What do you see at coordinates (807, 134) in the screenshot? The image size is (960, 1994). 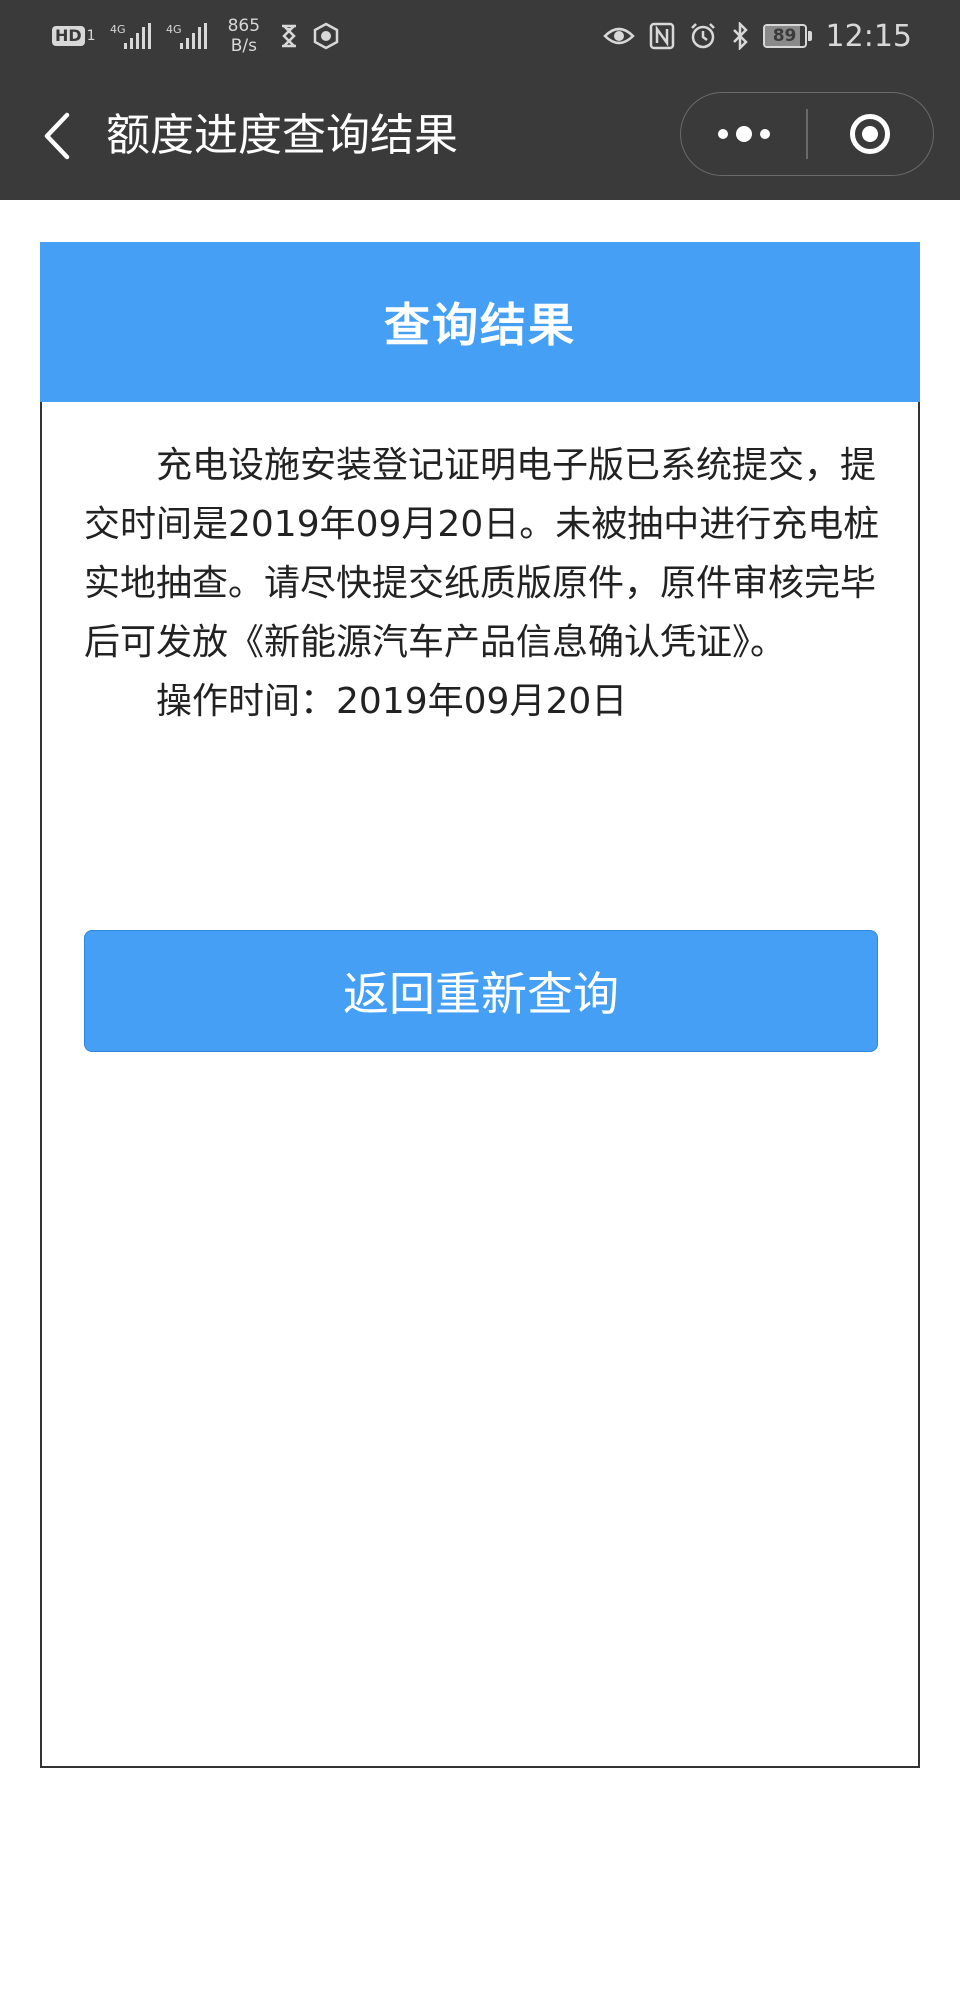 I see `mini-program-capsule` at bounding box center [807, 134].